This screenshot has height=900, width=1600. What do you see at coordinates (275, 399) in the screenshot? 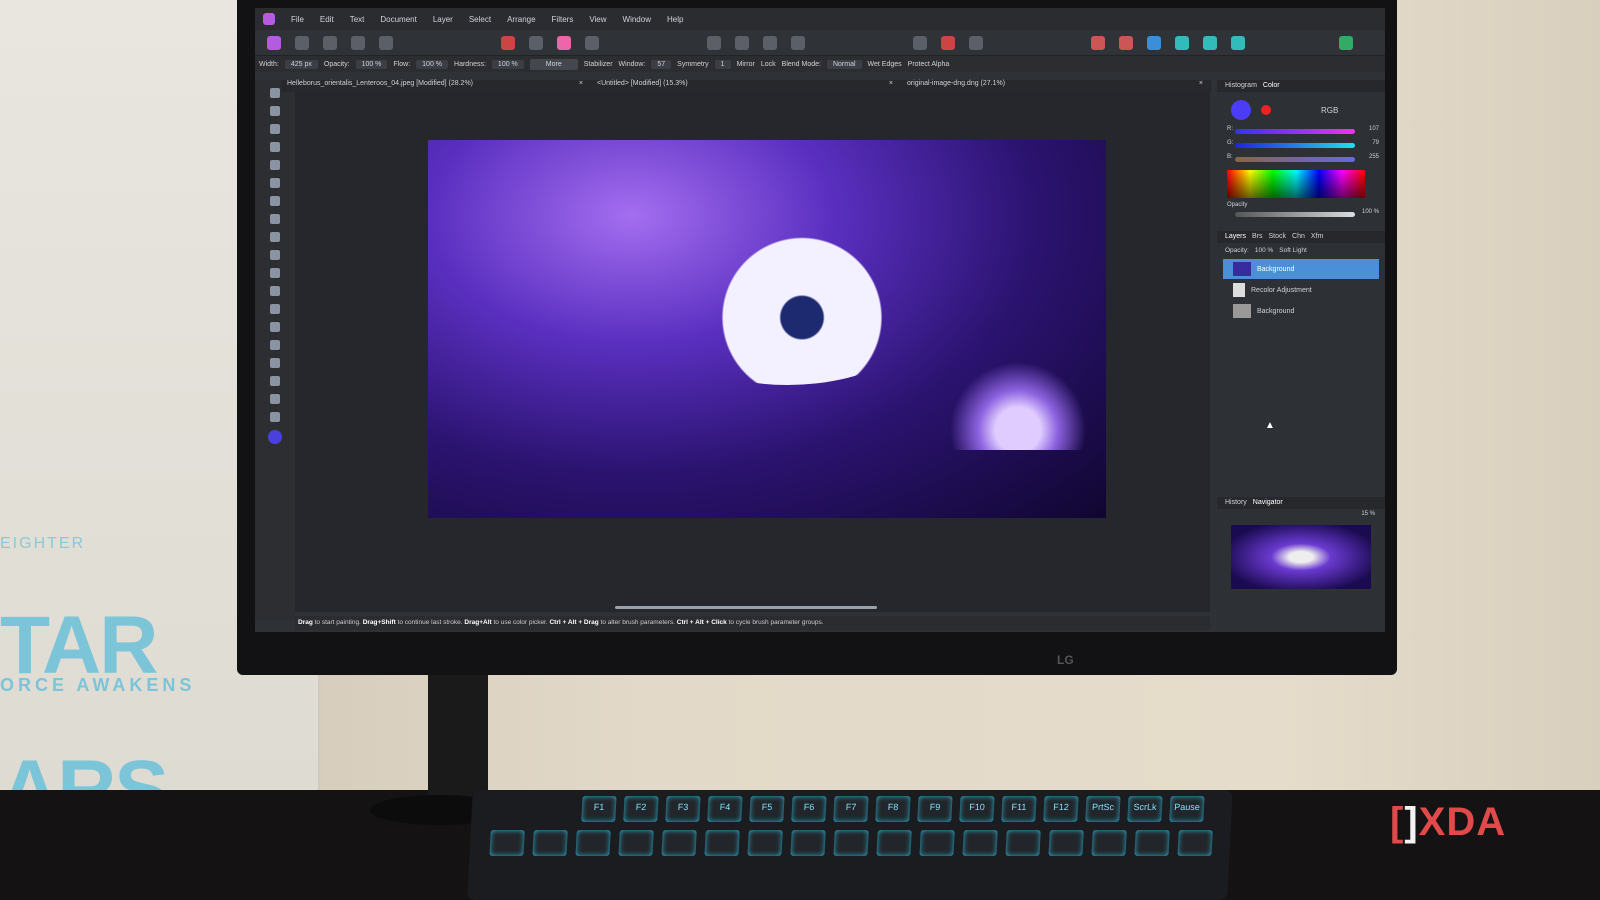
I see `text-tool-icon` at bounding box center [275, 399].